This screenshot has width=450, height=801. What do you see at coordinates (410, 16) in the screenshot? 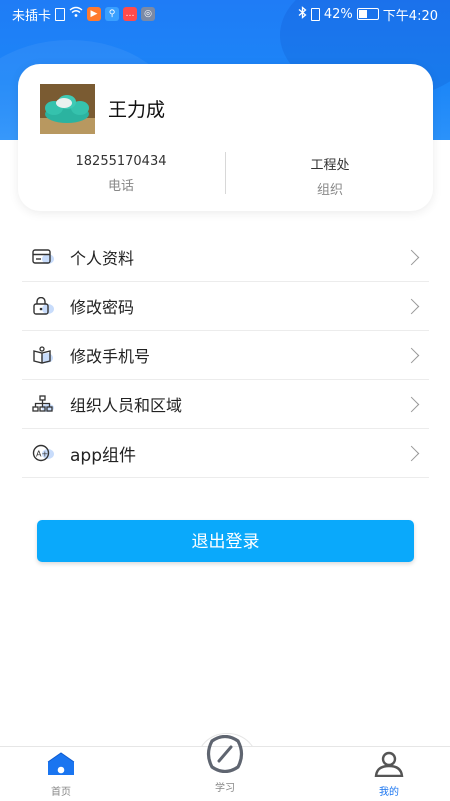
I see `clock-text: 下午4:20` at bounding box center [410, 16].